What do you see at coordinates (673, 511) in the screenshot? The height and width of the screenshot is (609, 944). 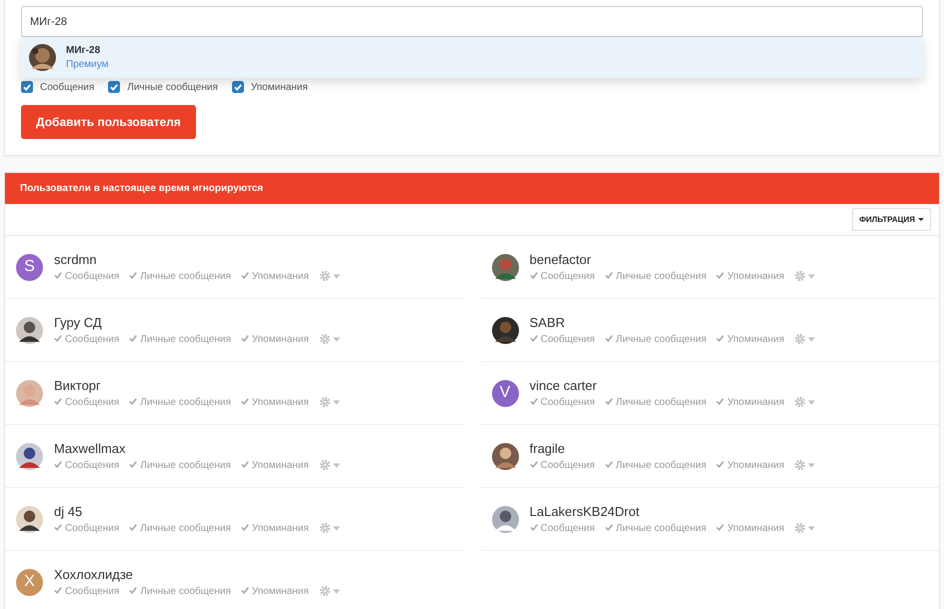 I see `user-name: LaLakersKB24Drot` at bounding box center [673, 511].